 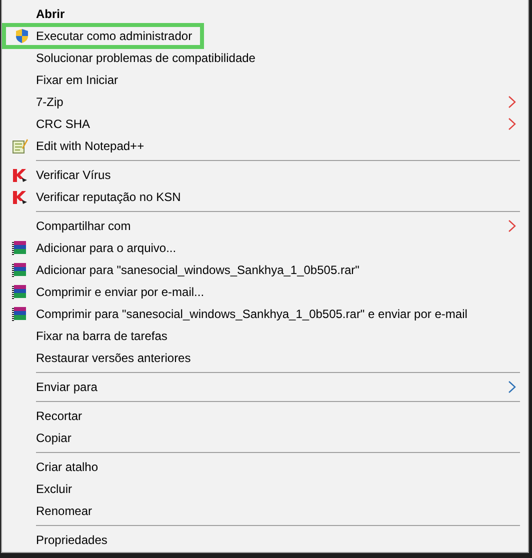 I want to click on menu-item: Recortar, so click(x=265, y=416).